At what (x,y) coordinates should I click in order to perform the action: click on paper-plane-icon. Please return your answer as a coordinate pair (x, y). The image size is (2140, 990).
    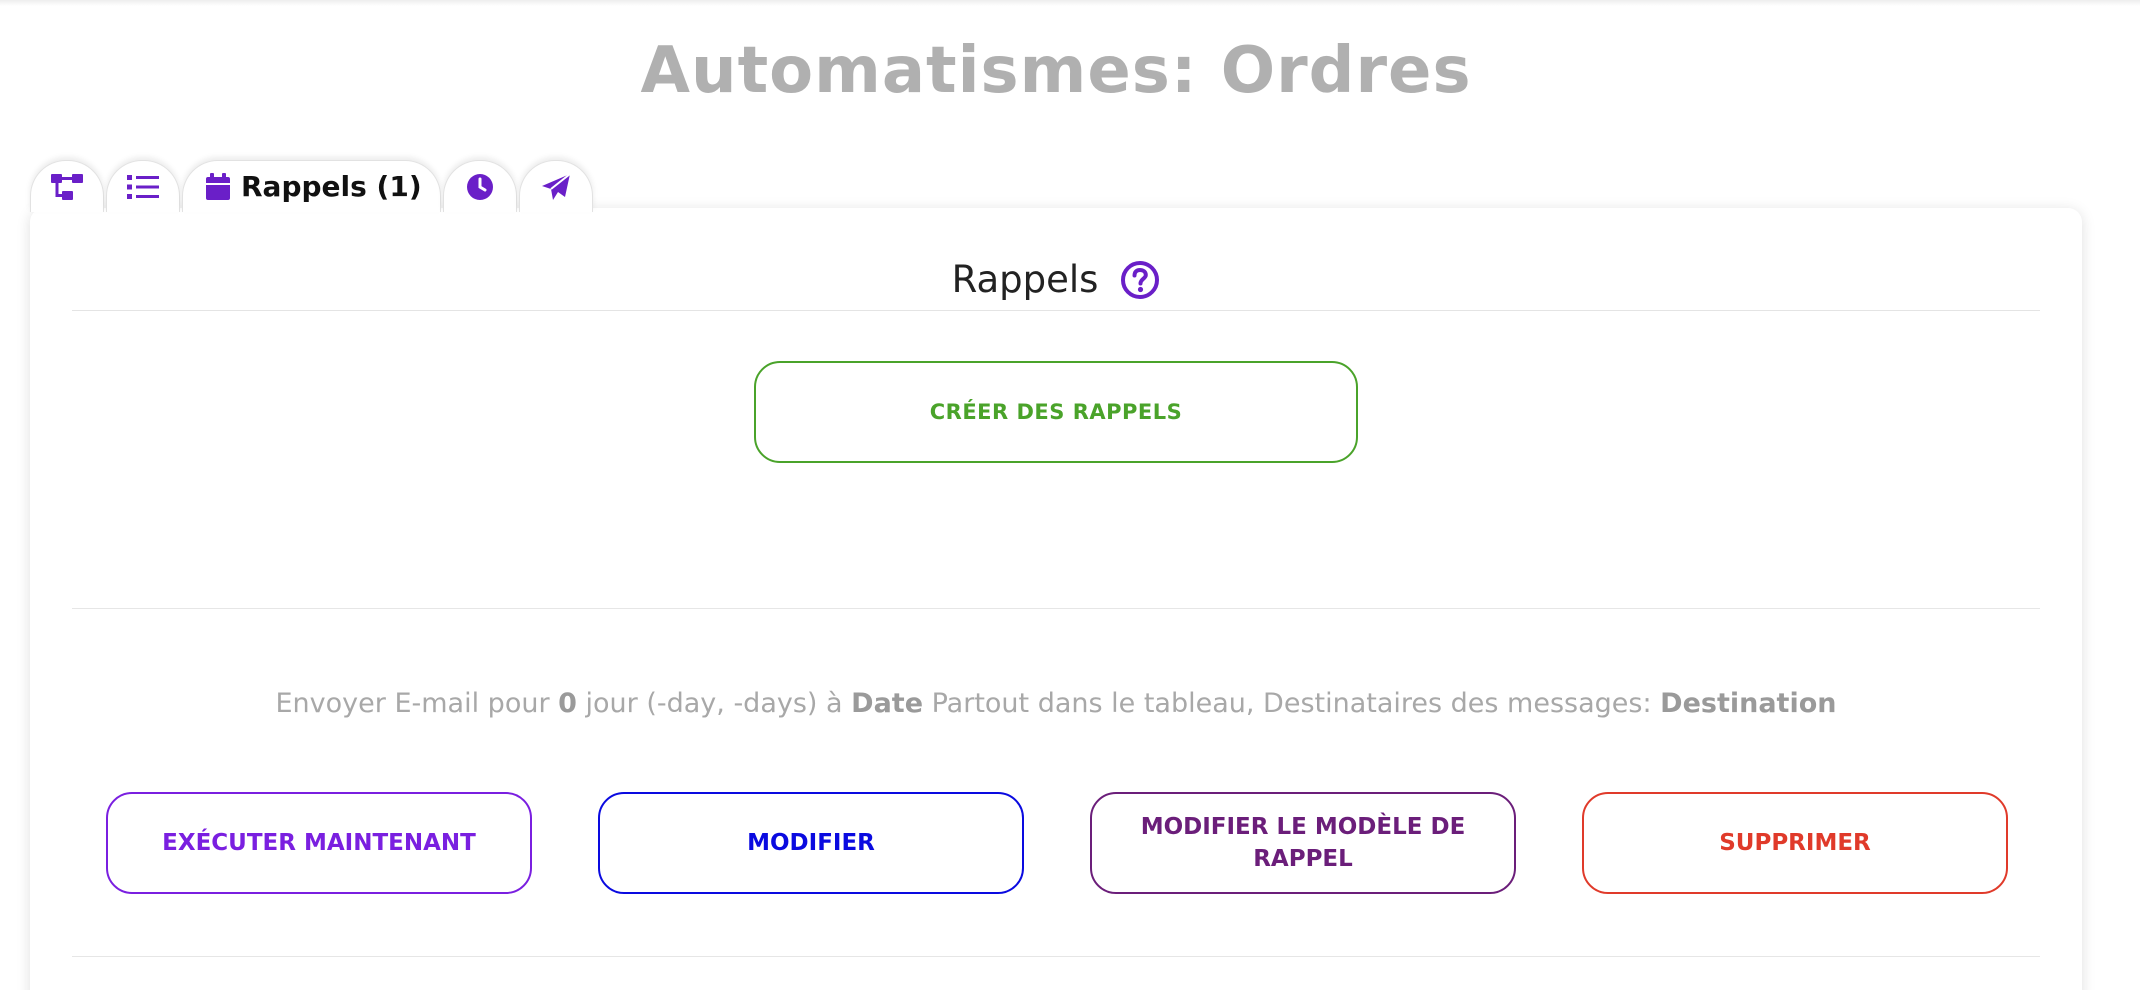
    Looking at the image, I should click on (556, 186).